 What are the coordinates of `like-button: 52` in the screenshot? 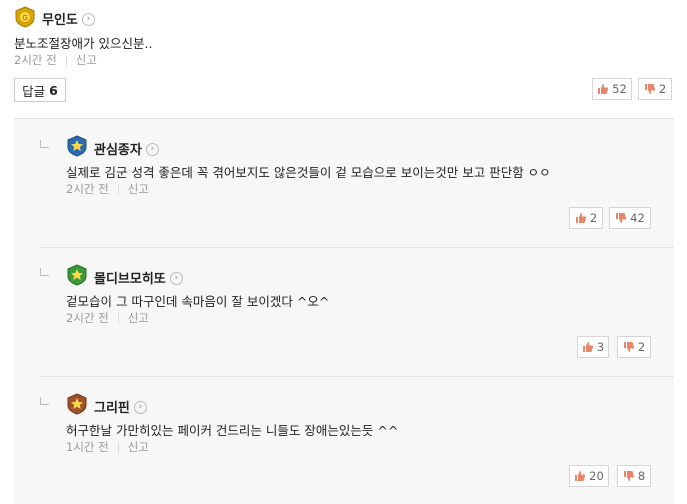 It's located at (612, 89).